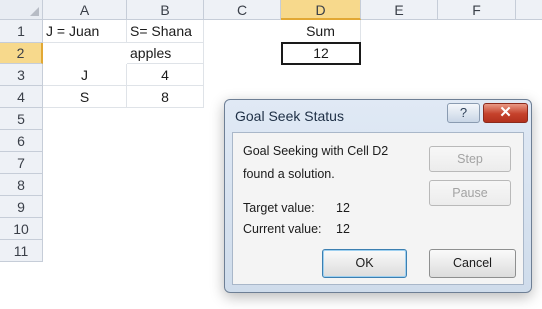 This screenshot has height=309, width=542. What do you see at coordinates (279, 208) in the screenshot?
I see `target-value-label: Target value:` at bounding box center [279, 208].